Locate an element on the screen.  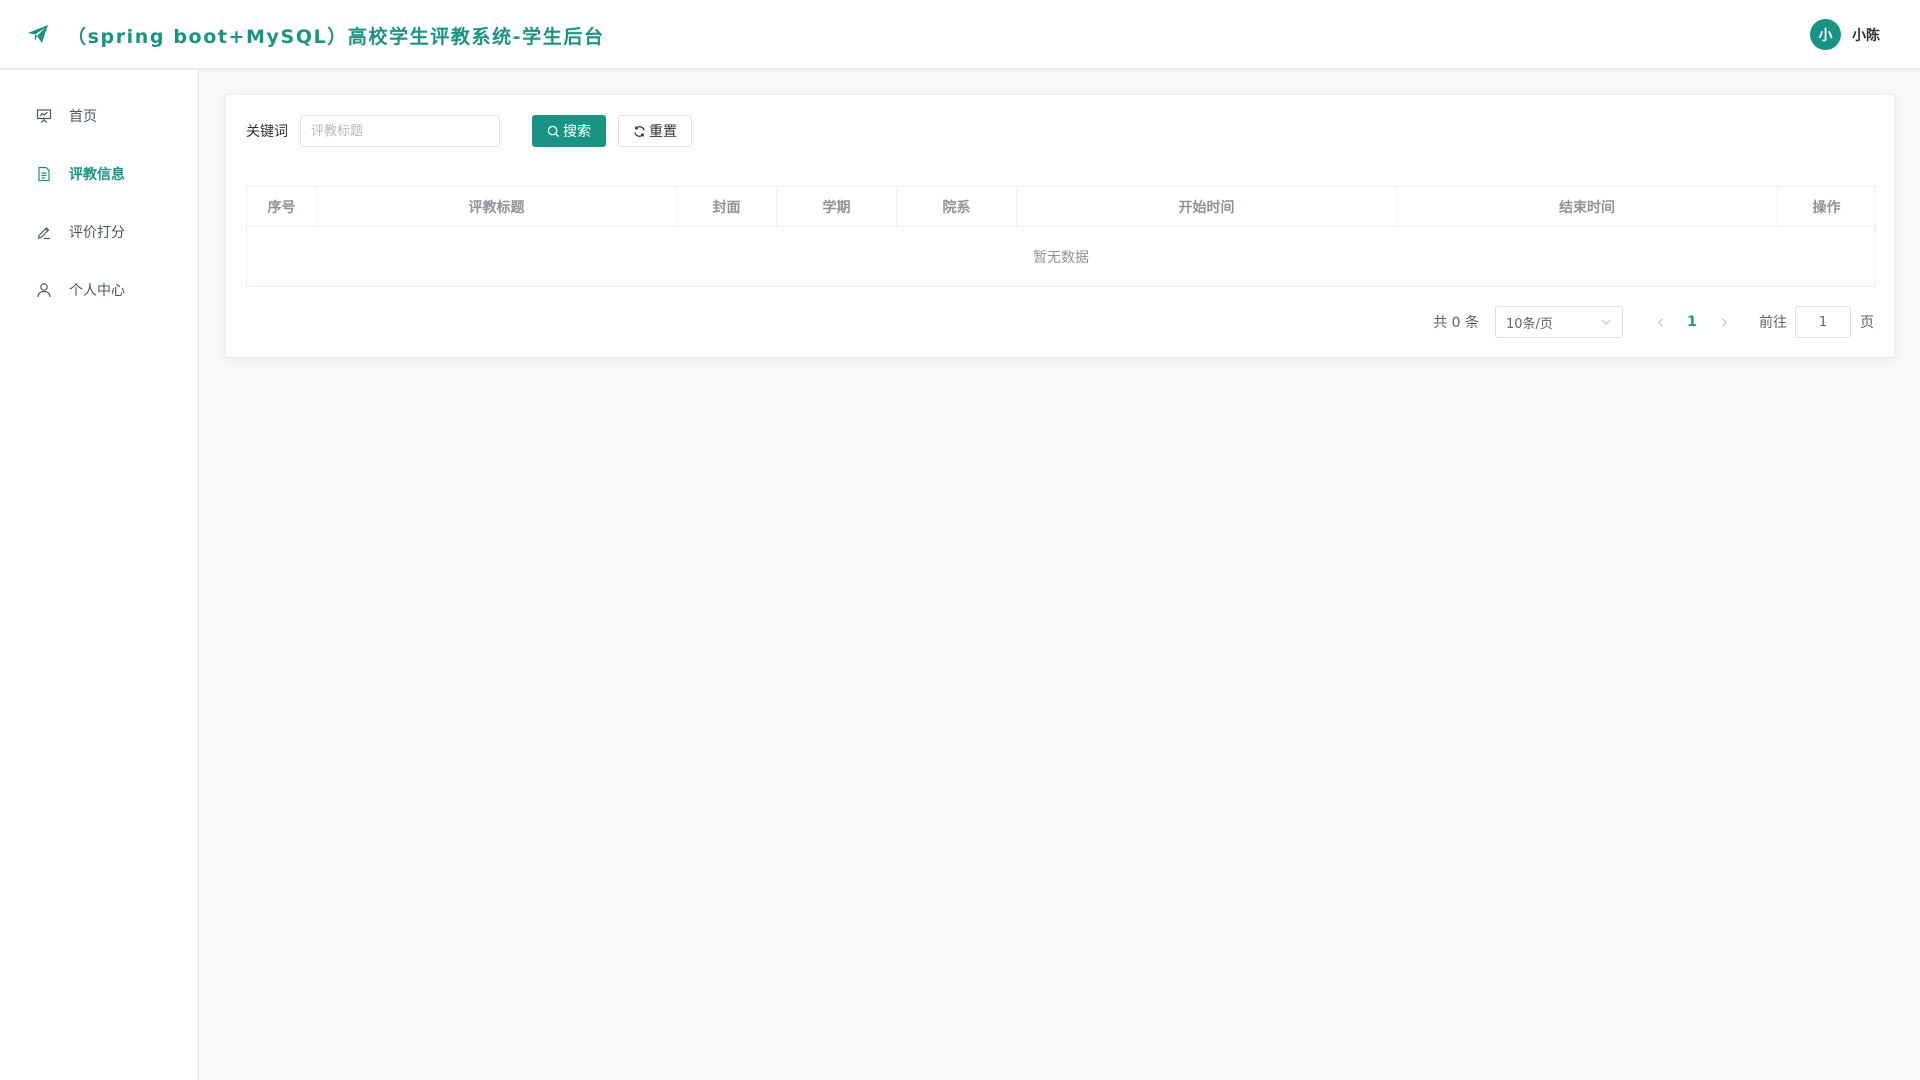
empty-state: 暂无数据 is located at coordinates (1061, 257).